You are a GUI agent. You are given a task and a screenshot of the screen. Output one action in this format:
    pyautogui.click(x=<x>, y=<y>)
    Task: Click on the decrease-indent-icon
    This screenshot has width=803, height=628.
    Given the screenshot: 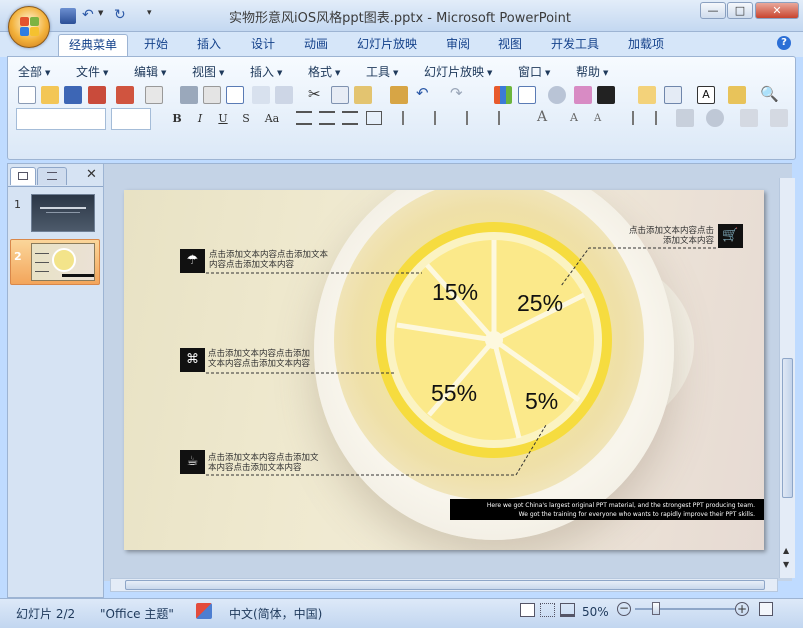 What is the action you would take?
    pyautogui.click(x=626, y=118)
    